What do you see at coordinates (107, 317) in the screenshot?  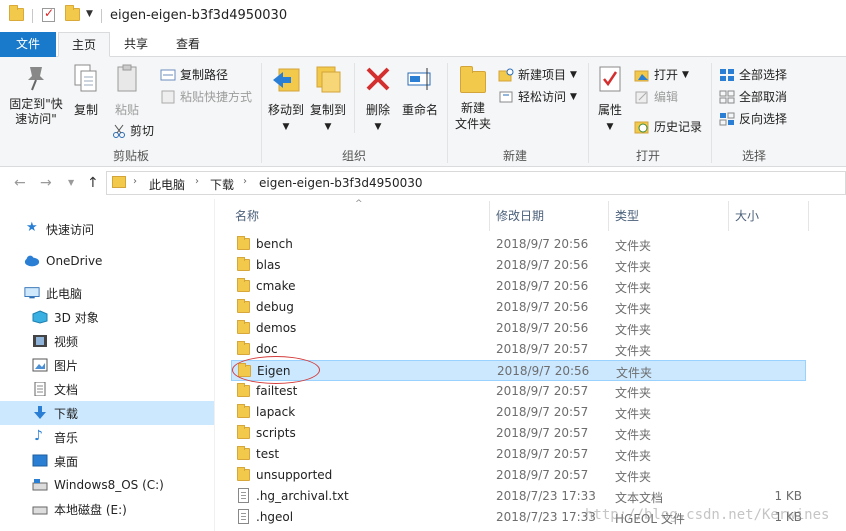 I see `nav-item-3d-objects: 3D 对象` at bounding box center [107, 317].